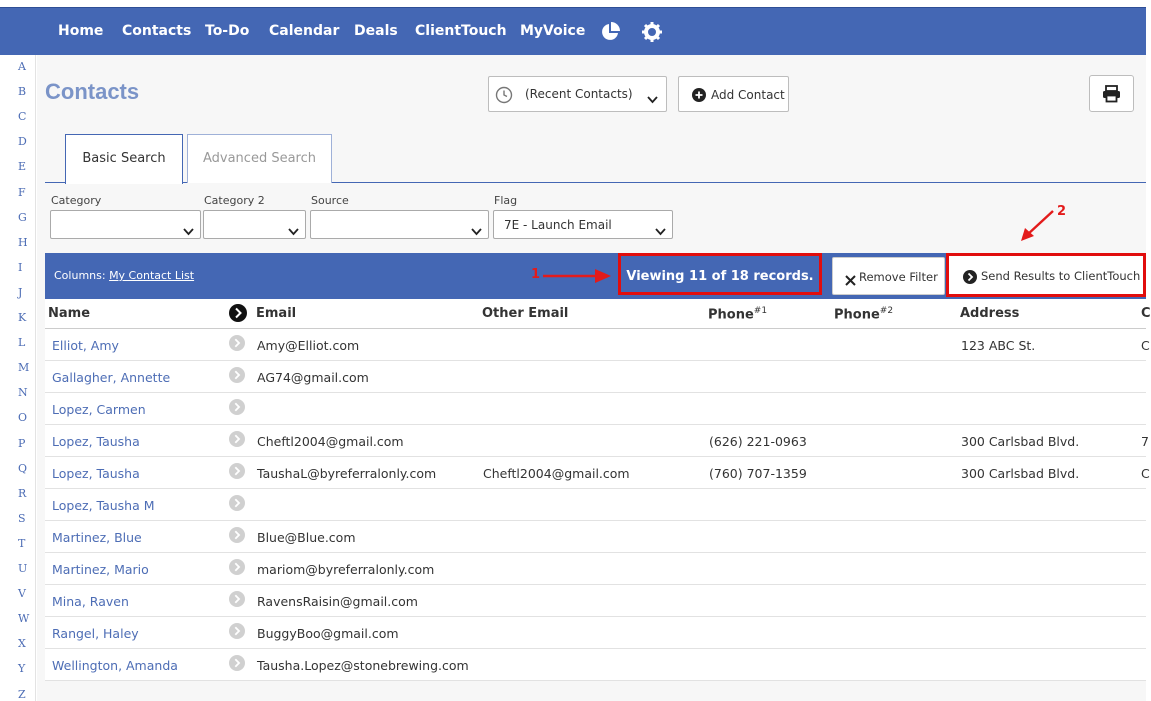 Image resolution: width=1151 pixels, height=701 pixels. I want to click on contact-name-link: Wellington, Amanda, so click(115, 665).